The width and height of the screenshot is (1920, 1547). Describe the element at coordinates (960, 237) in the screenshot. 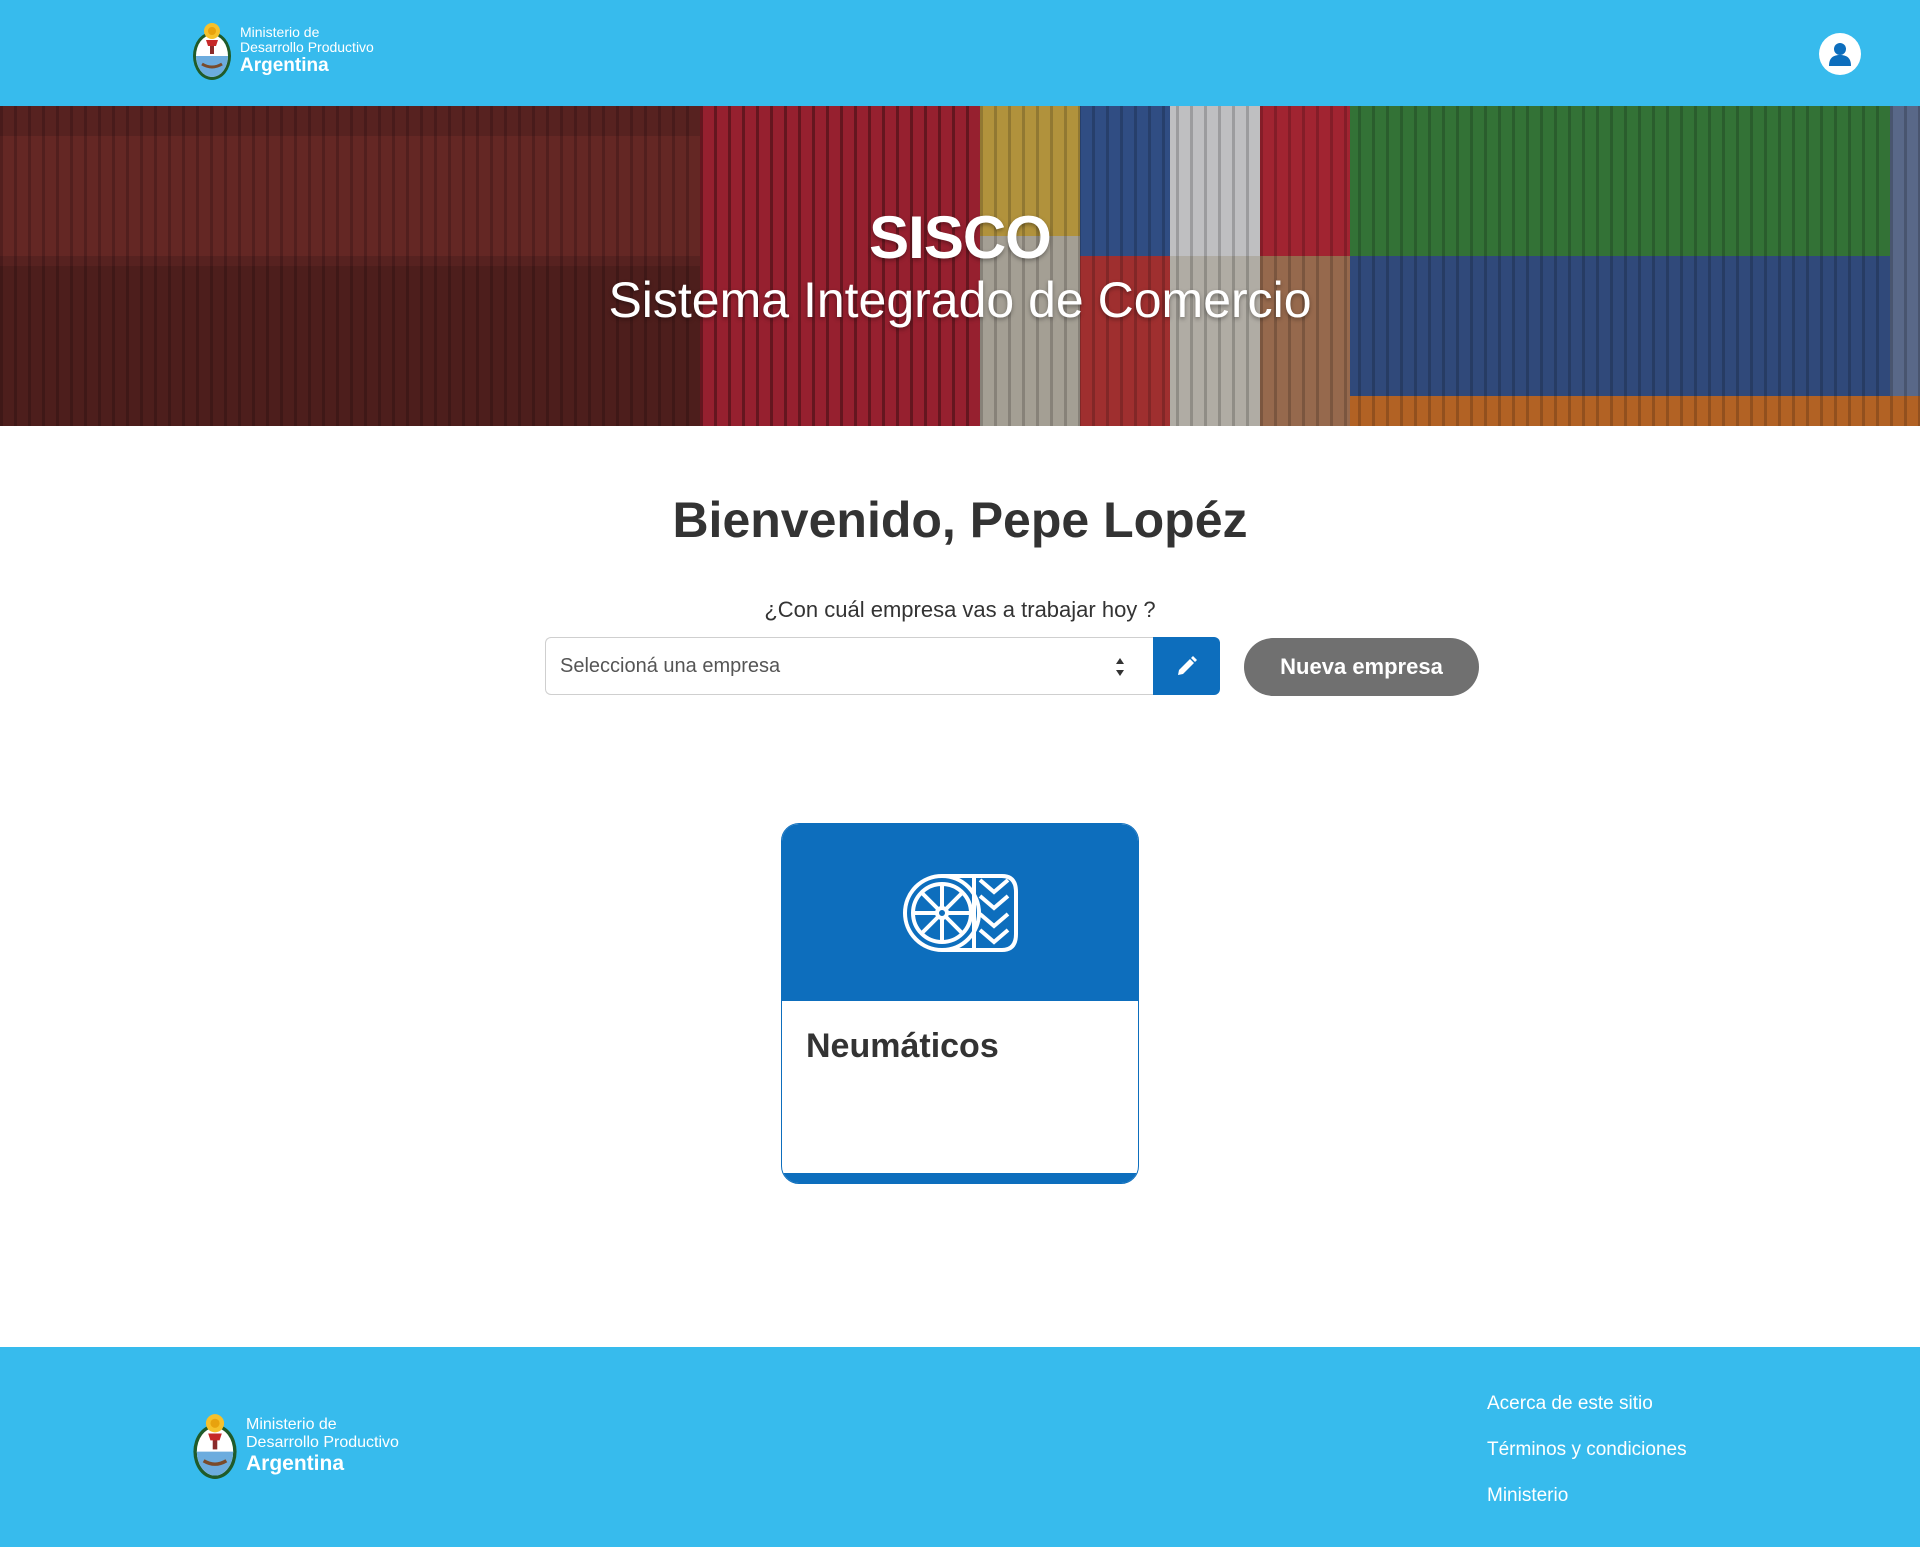

I see `hero-title: SISCO` at that location.